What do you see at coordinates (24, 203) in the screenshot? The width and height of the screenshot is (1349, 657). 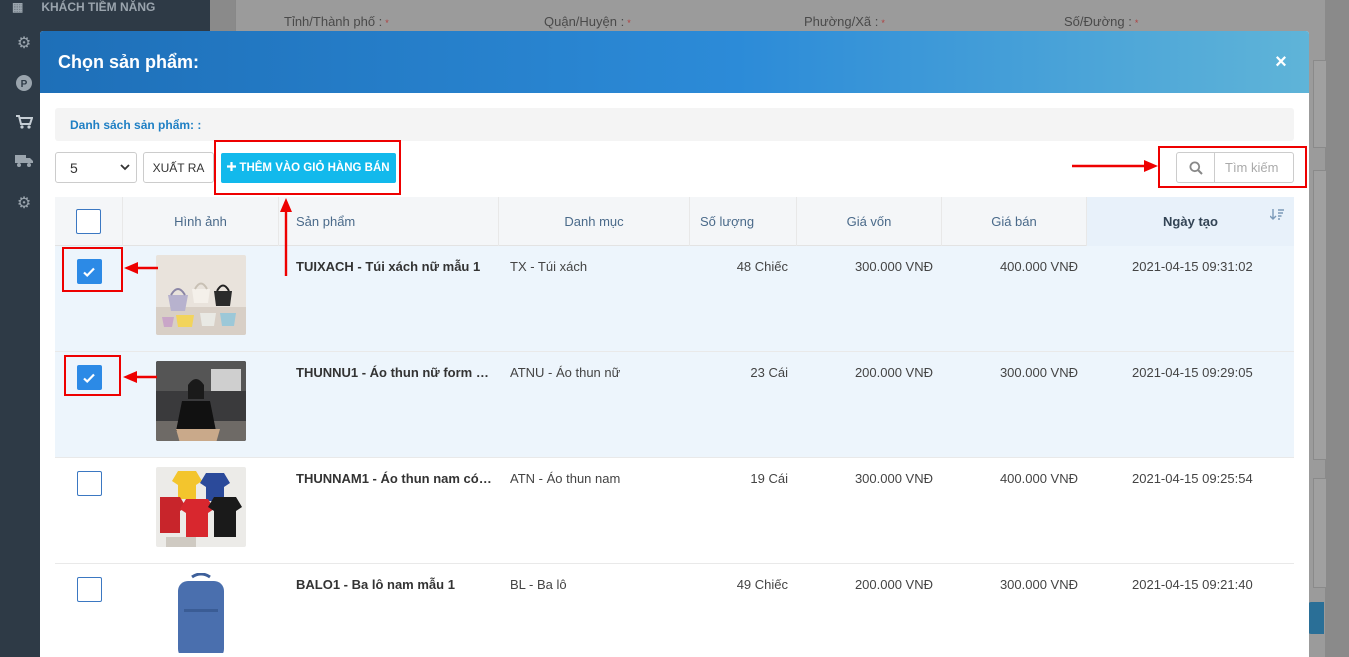 I see `gear-icon: ⚙` at bounding box center [24, 203].